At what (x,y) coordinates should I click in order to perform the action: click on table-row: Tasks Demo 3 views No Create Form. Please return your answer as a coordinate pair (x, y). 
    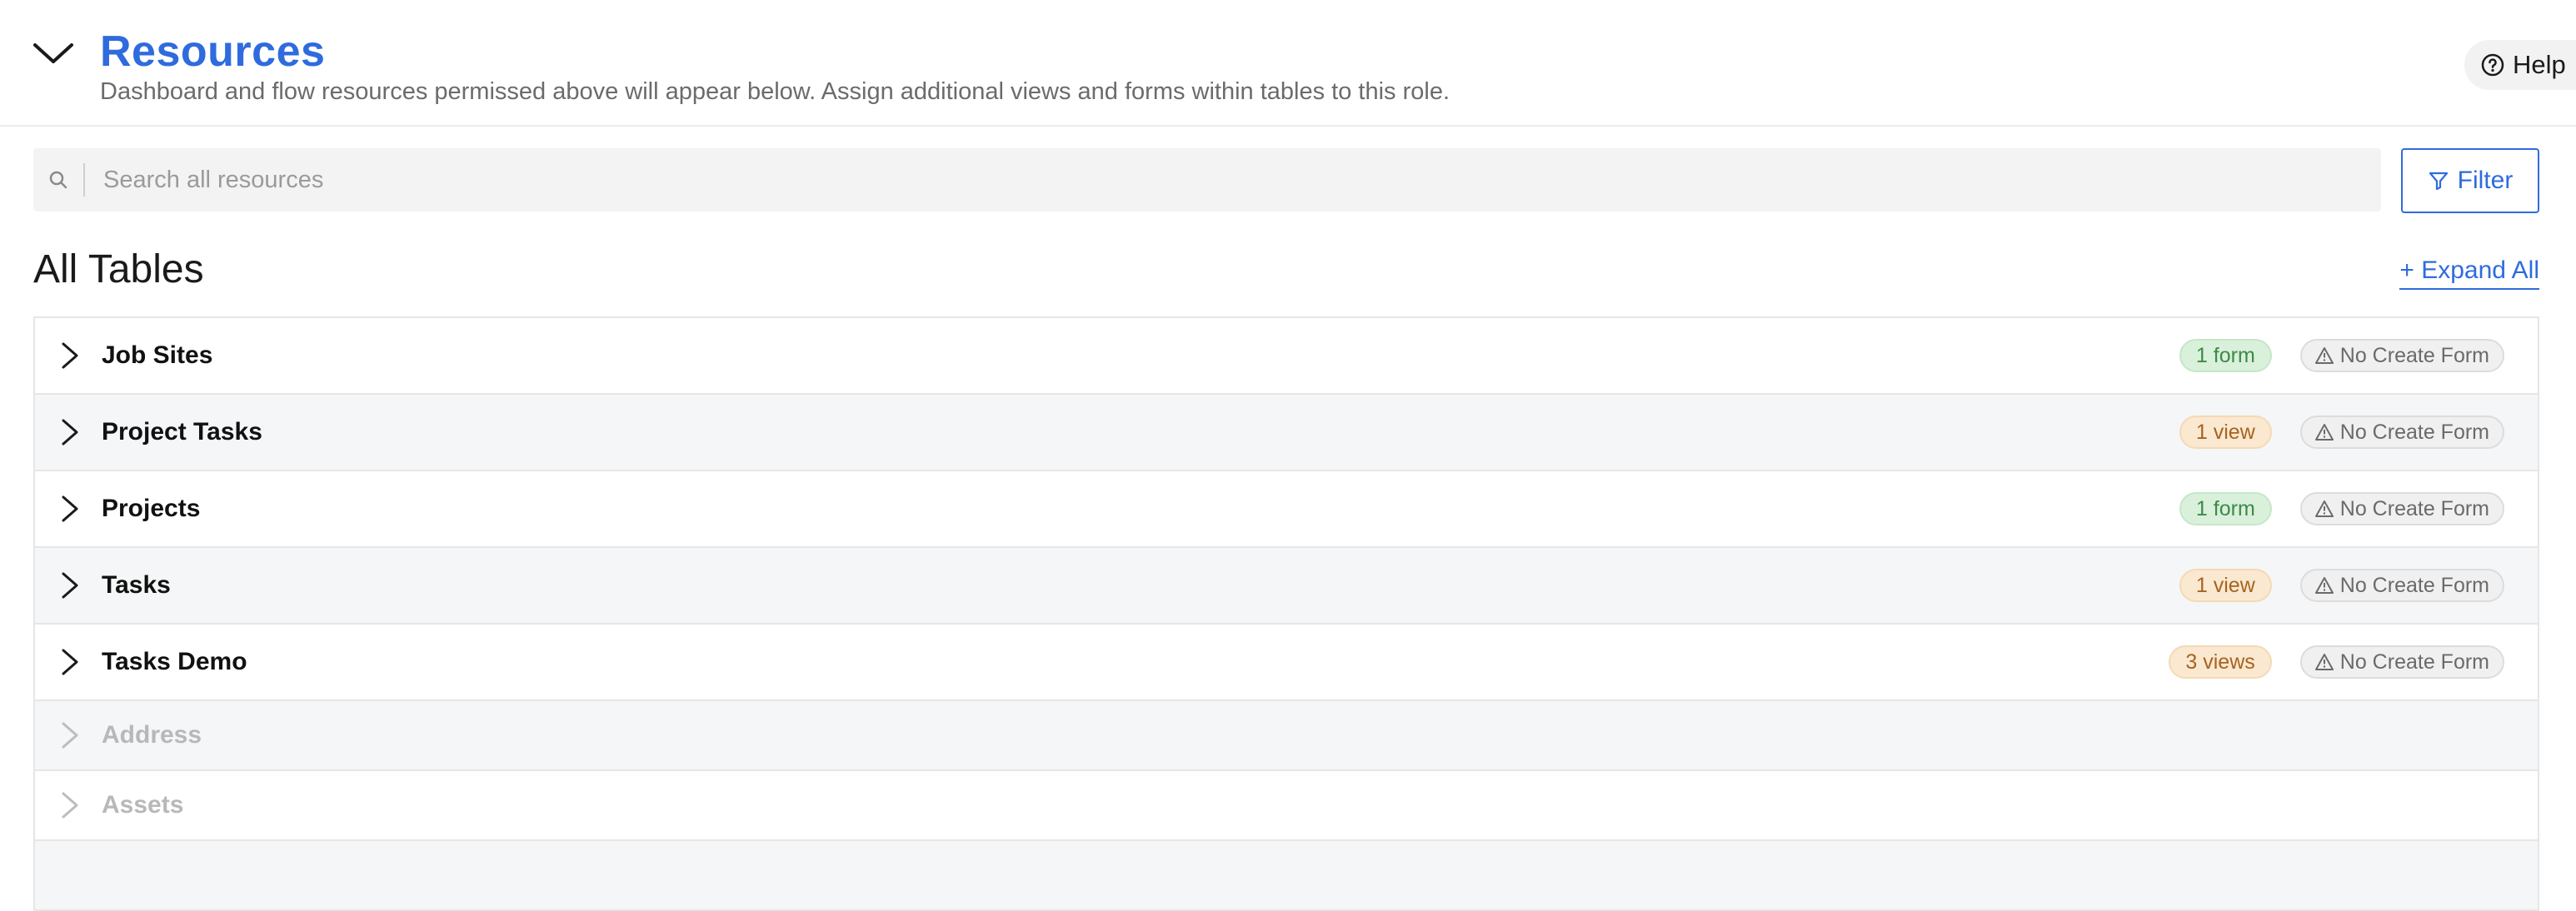
    Looking at the image, I should click on (1286, 663).